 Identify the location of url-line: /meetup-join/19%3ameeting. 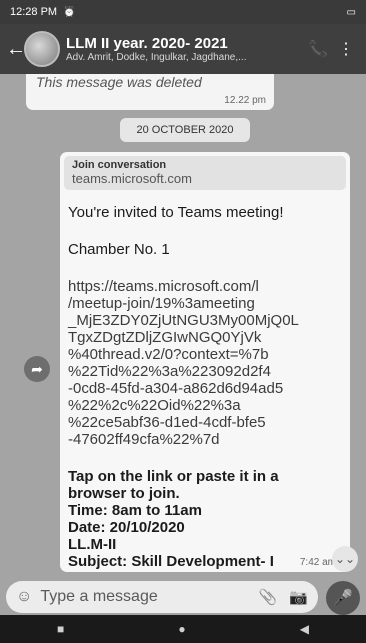
(161, 303).